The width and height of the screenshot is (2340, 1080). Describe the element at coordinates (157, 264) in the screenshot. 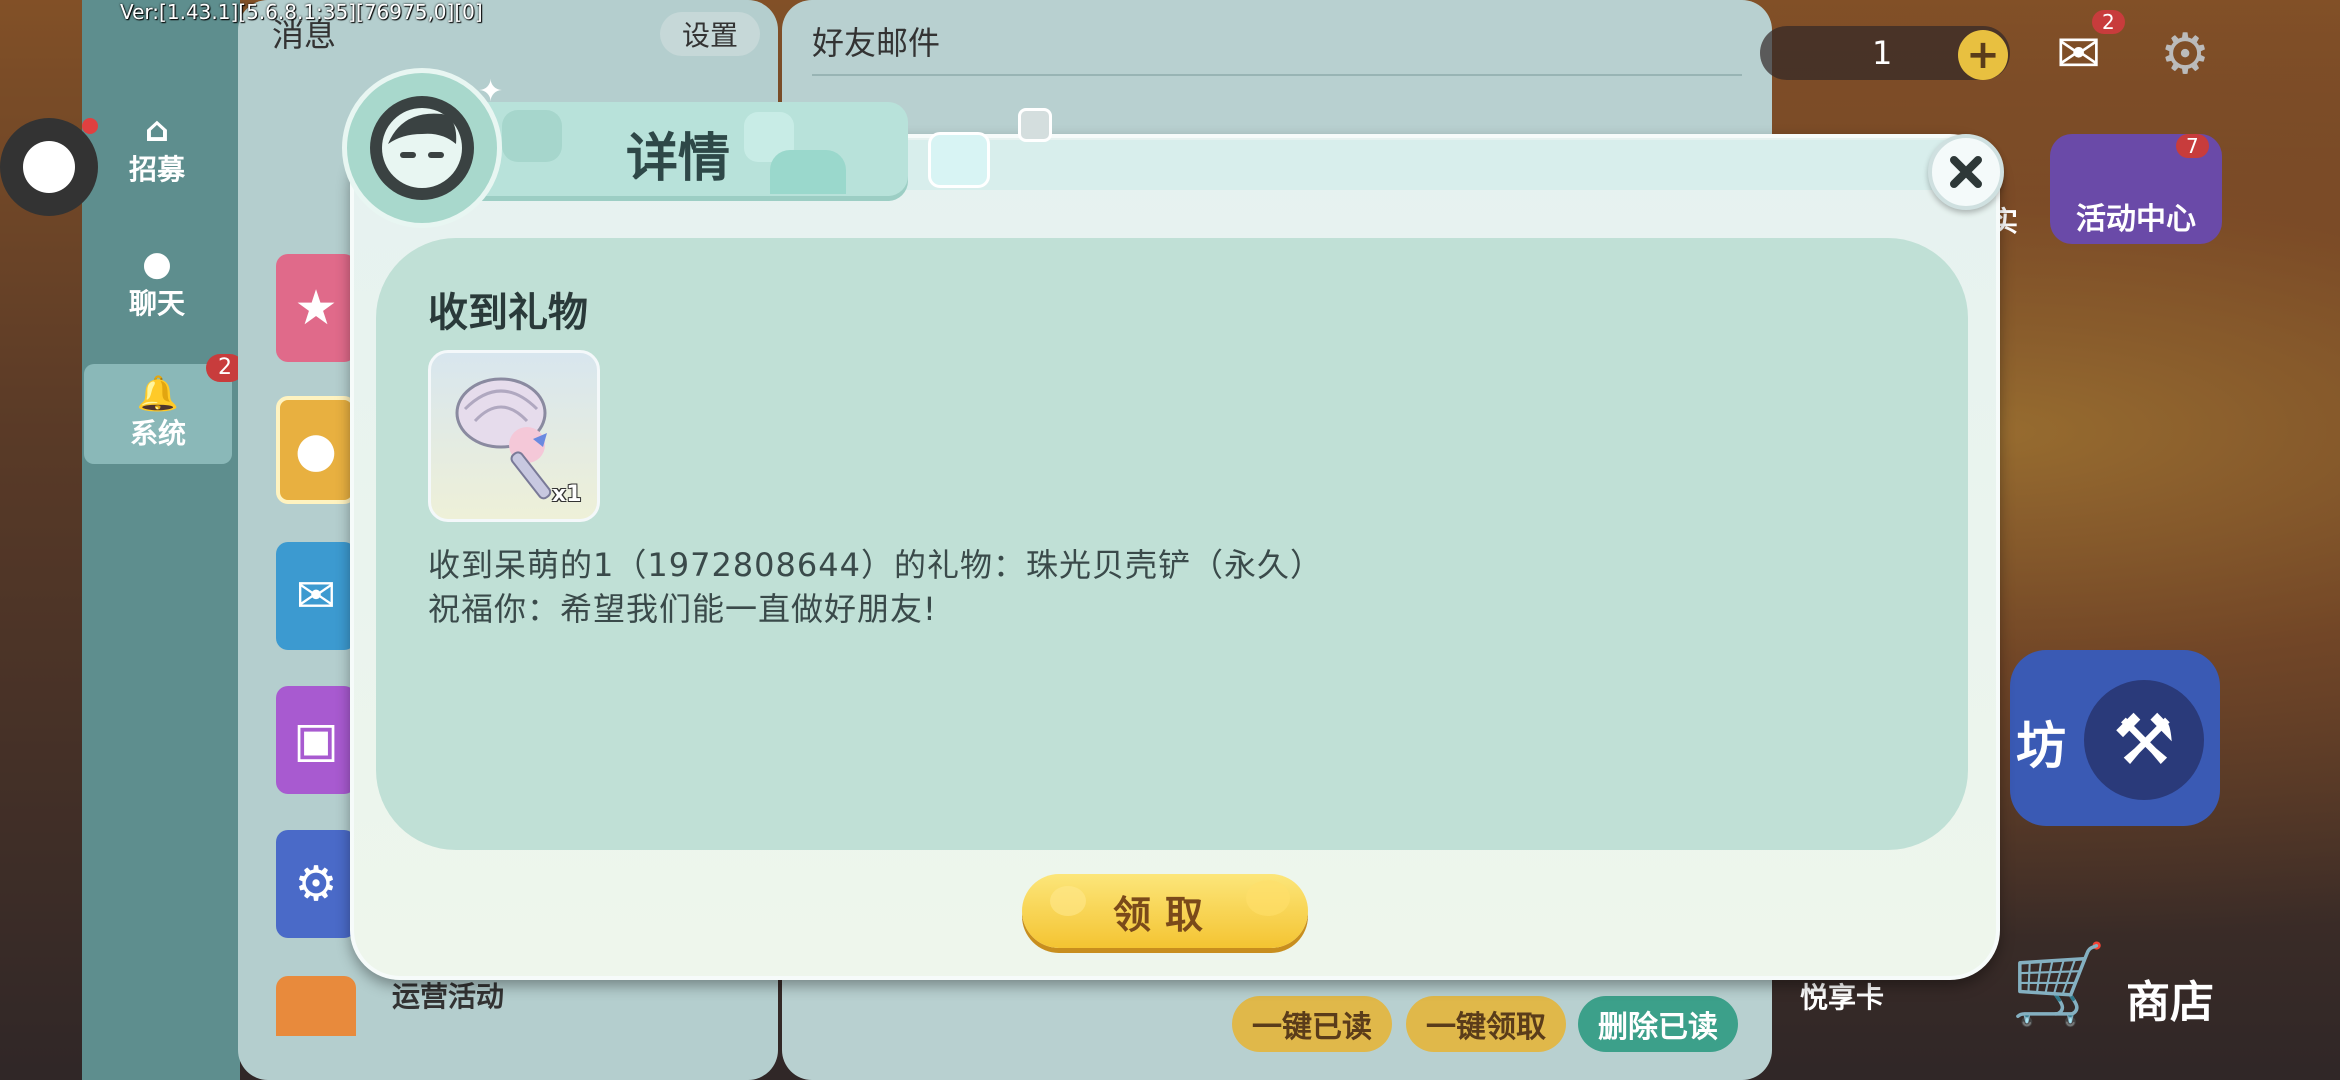

I see `chat-bubble-icon: ●` at that location.